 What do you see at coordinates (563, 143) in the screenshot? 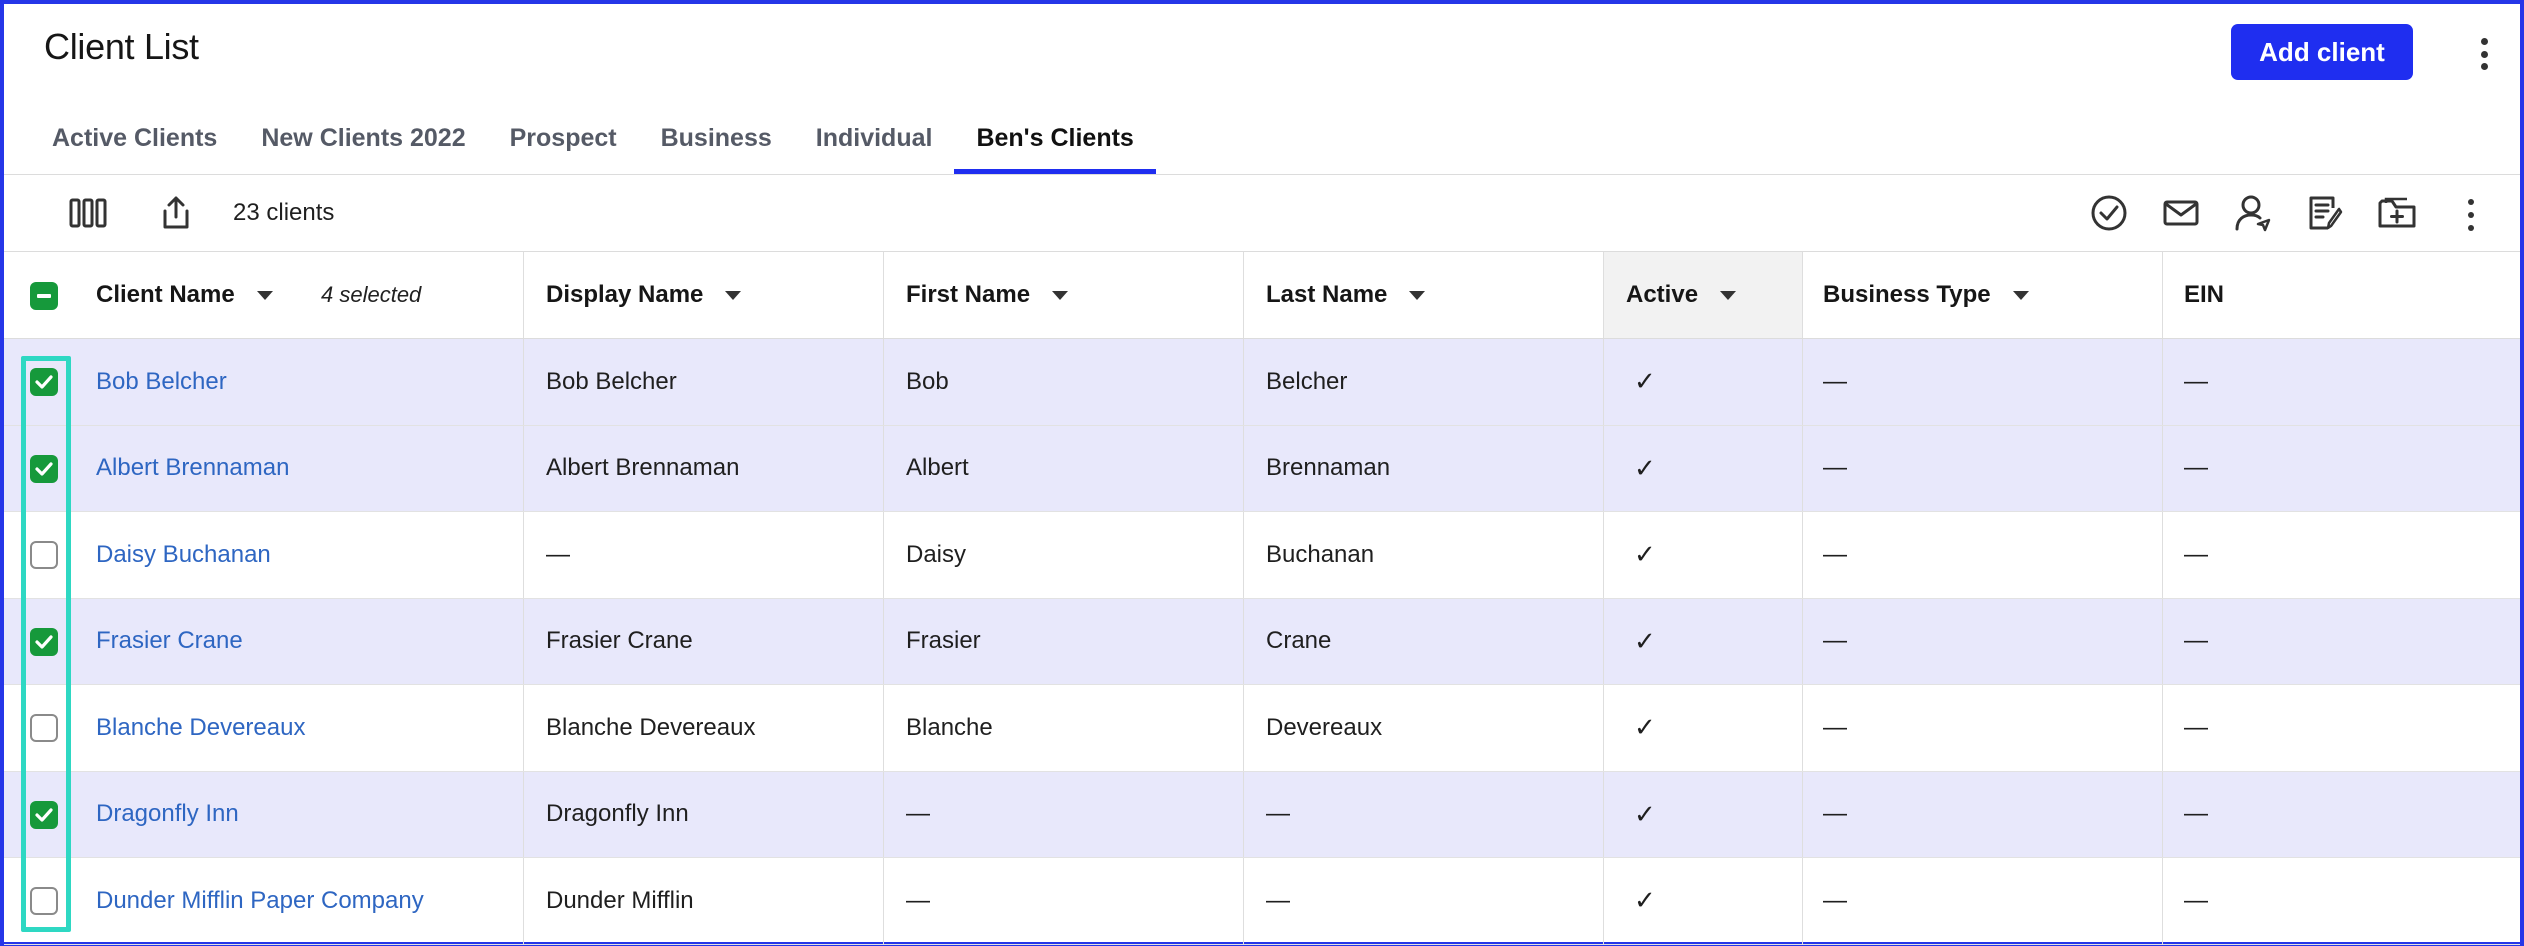
I see `tab-prospect: Prospect` at bounding box center [563, 143].